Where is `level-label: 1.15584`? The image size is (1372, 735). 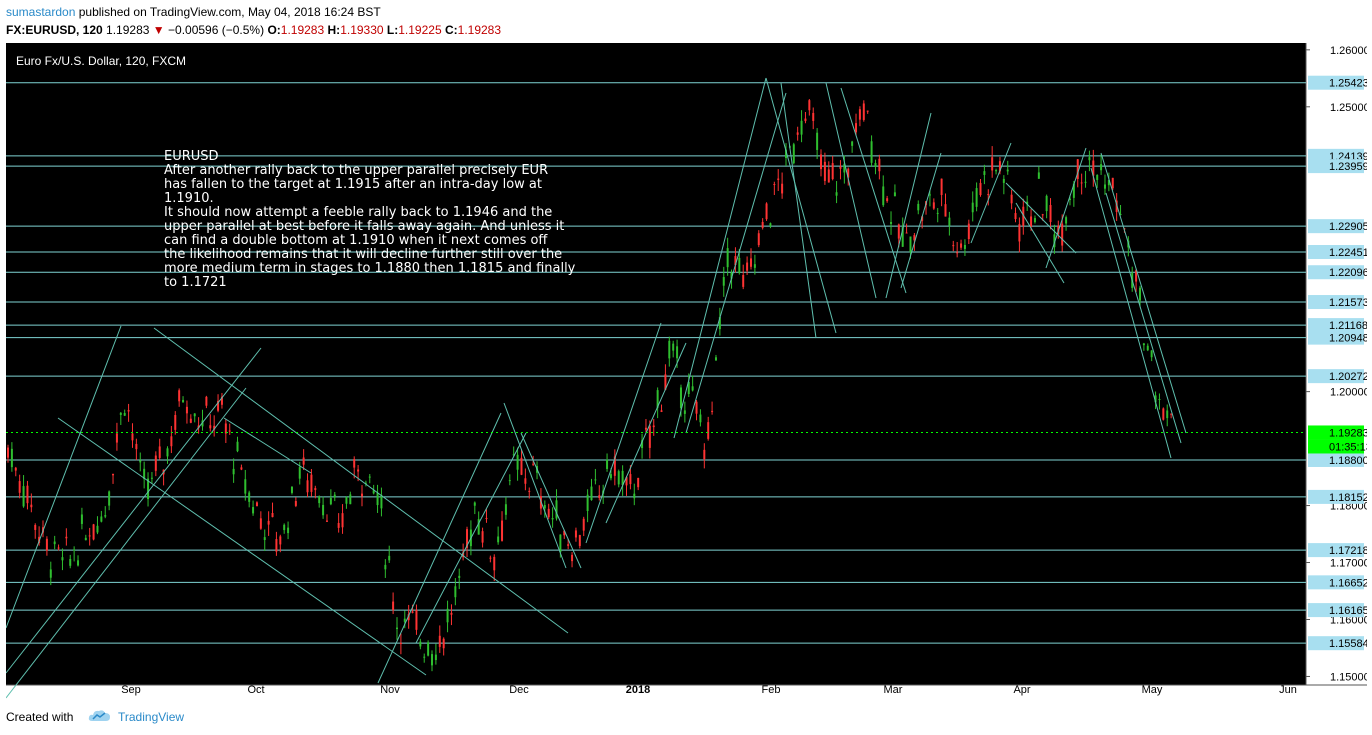 level-label: 1.15584 is located at coordinates (1348, 644).